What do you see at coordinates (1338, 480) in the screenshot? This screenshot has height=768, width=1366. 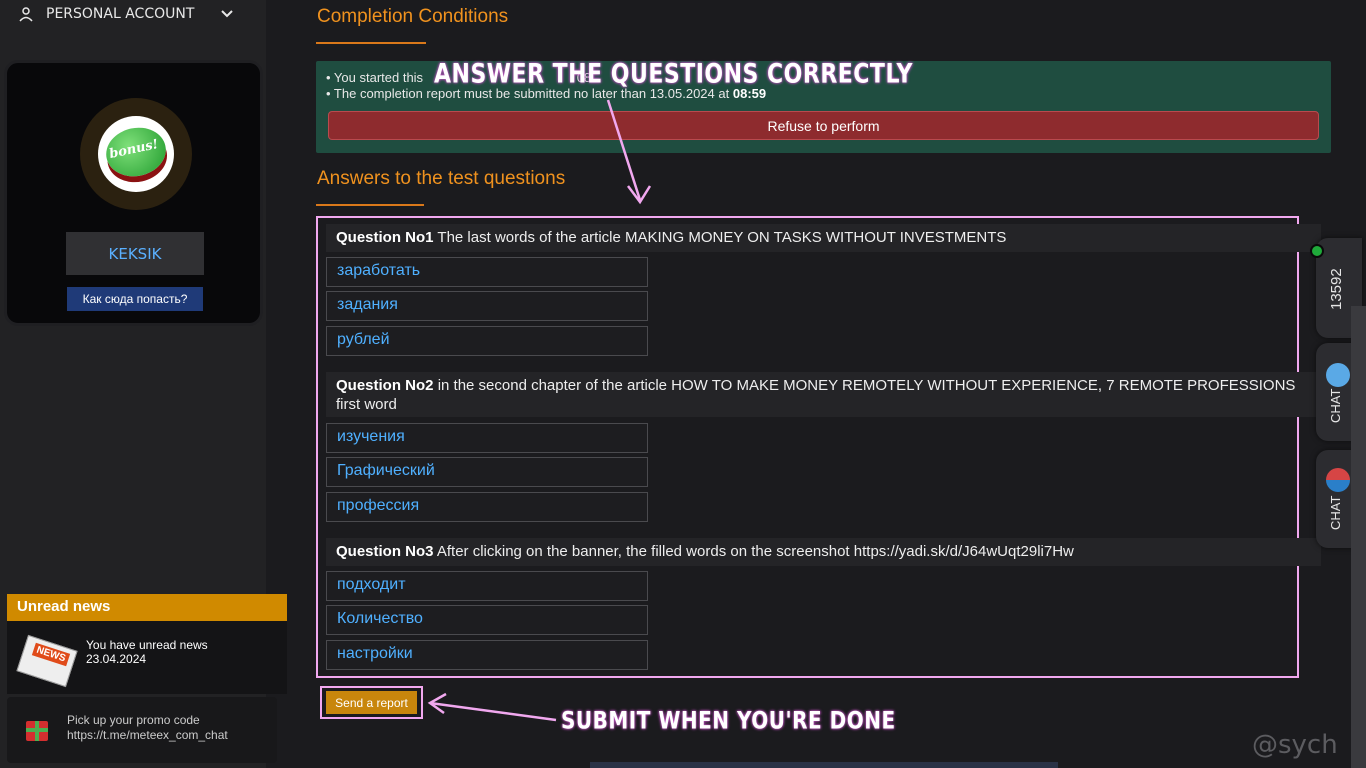 I see `language-flag-icon` at bounding box center [1338, 480].